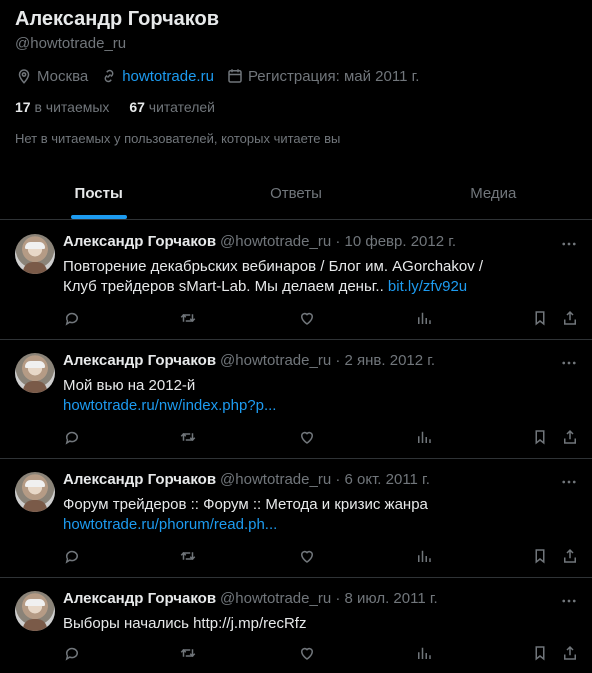  What do you see at coordinates (63, 76) in the screenshot?
I see `location-text: Москва` at bounding box center [63, 76].